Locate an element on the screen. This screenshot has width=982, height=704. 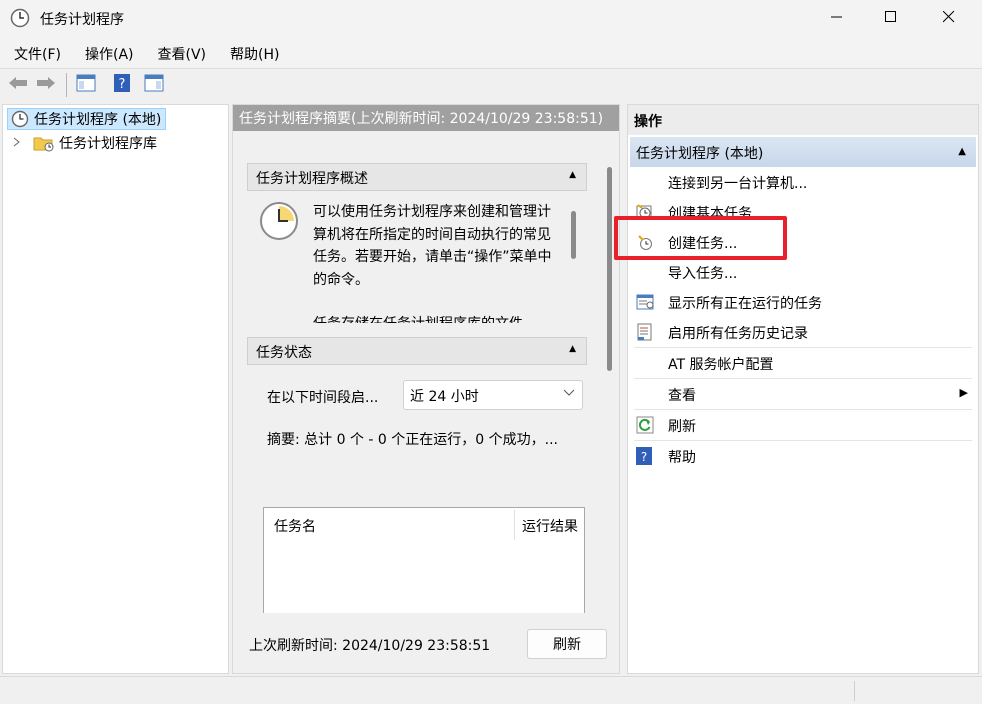
forward-button is located at coordinates (46, 85).